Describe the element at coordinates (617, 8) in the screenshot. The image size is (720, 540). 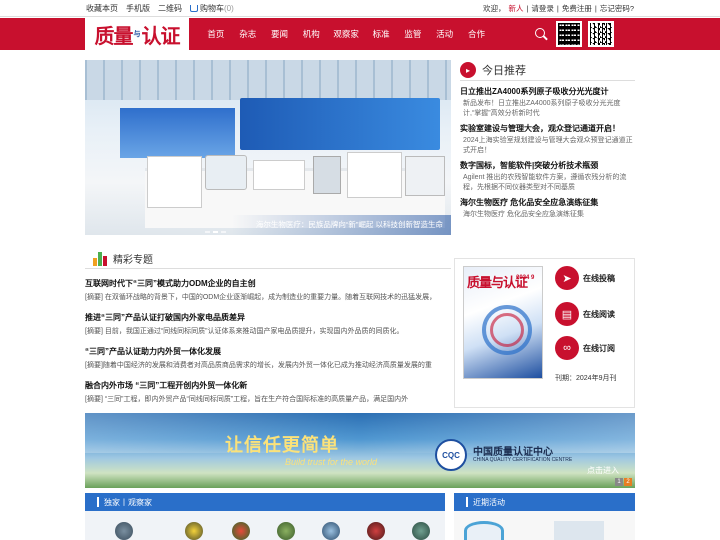
I see `forgot-password-link: 忘记密码?` at that location.